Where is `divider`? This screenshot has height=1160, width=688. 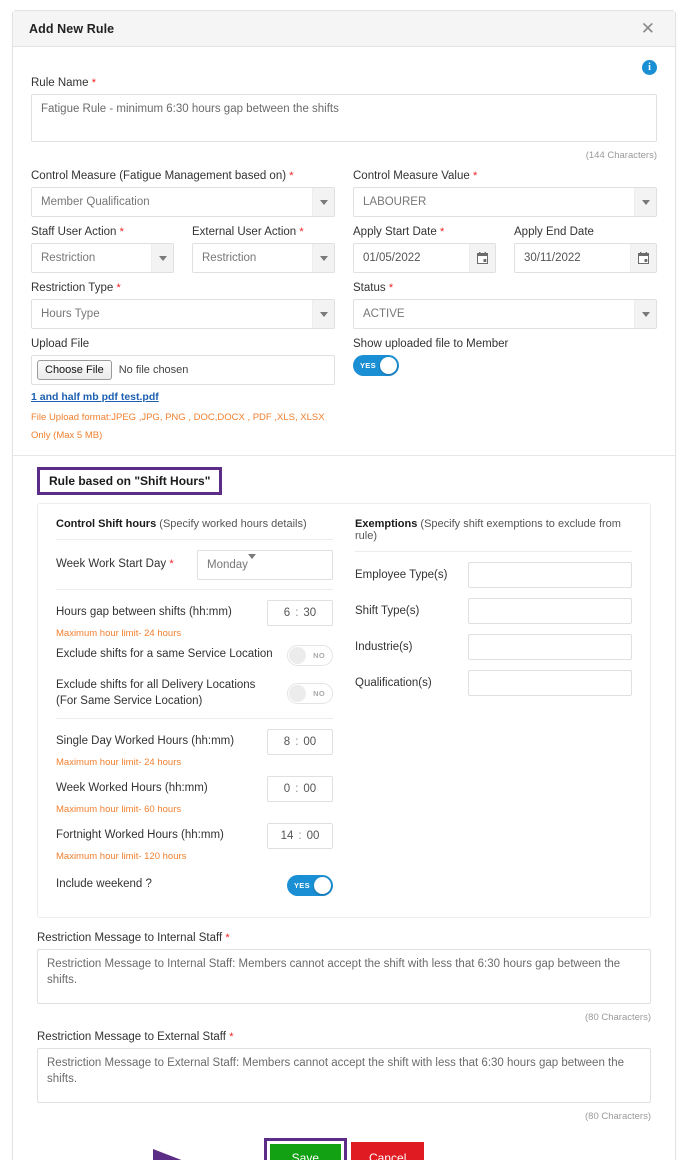
divider is located at coordinates (194, 590).